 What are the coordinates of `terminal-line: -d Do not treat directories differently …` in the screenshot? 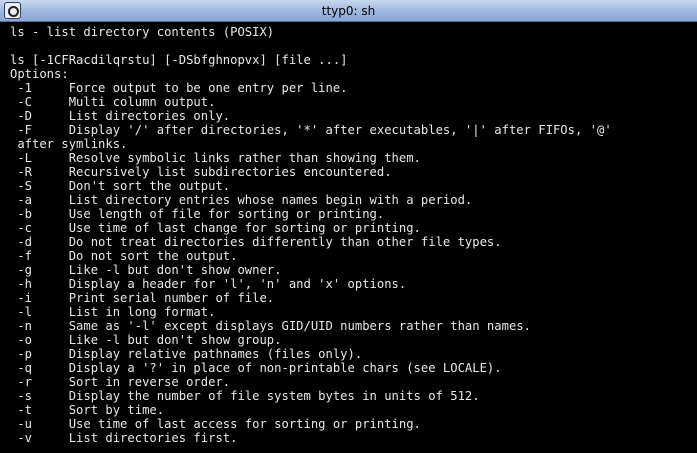 It's located at (256, 242).